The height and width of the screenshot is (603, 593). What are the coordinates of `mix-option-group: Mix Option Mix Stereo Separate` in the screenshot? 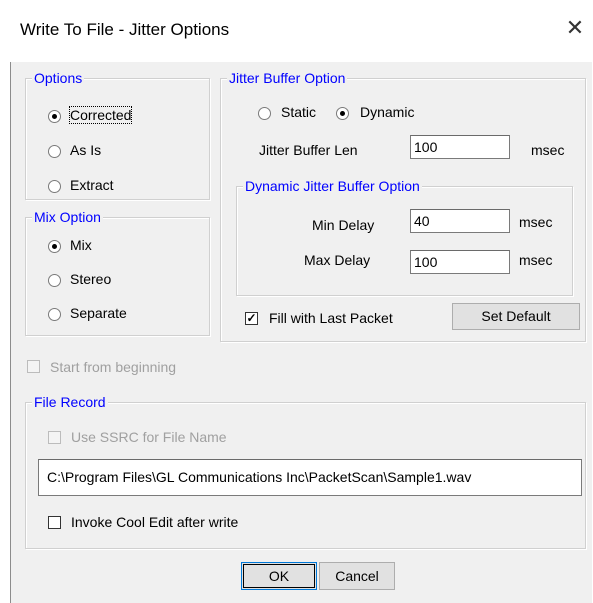 It's located at (117, 272).